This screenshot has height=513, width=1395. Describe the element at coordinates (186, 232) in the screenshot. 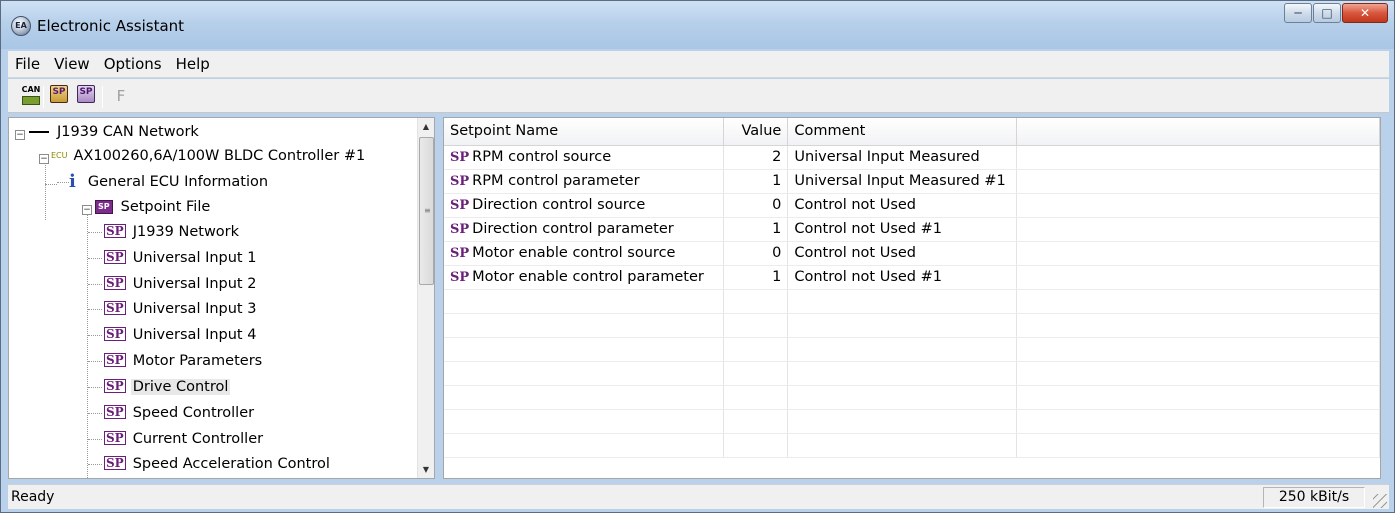

I see `tree-node-label: J1939 Network` at that location.